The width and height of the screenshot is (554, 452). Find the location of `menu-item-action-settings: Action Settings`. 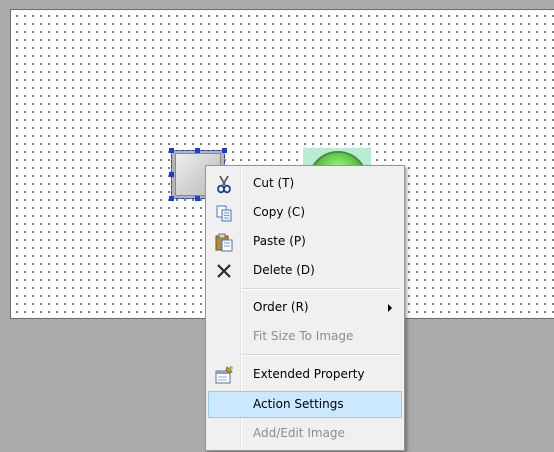

menu-item-action-settings: Action Settings is located at coordinates (305, 404).